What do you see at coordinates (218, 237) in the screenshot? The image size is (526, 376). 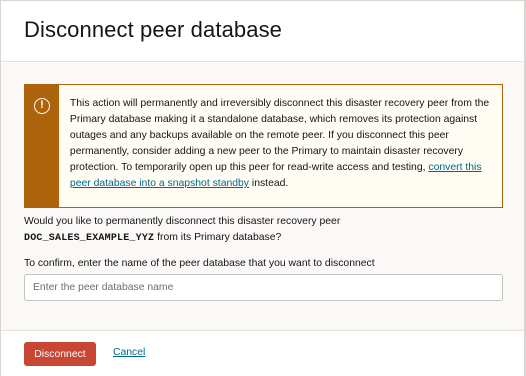 I see `question-suffix: from its Primary database?` at bounding box center [218, 237].